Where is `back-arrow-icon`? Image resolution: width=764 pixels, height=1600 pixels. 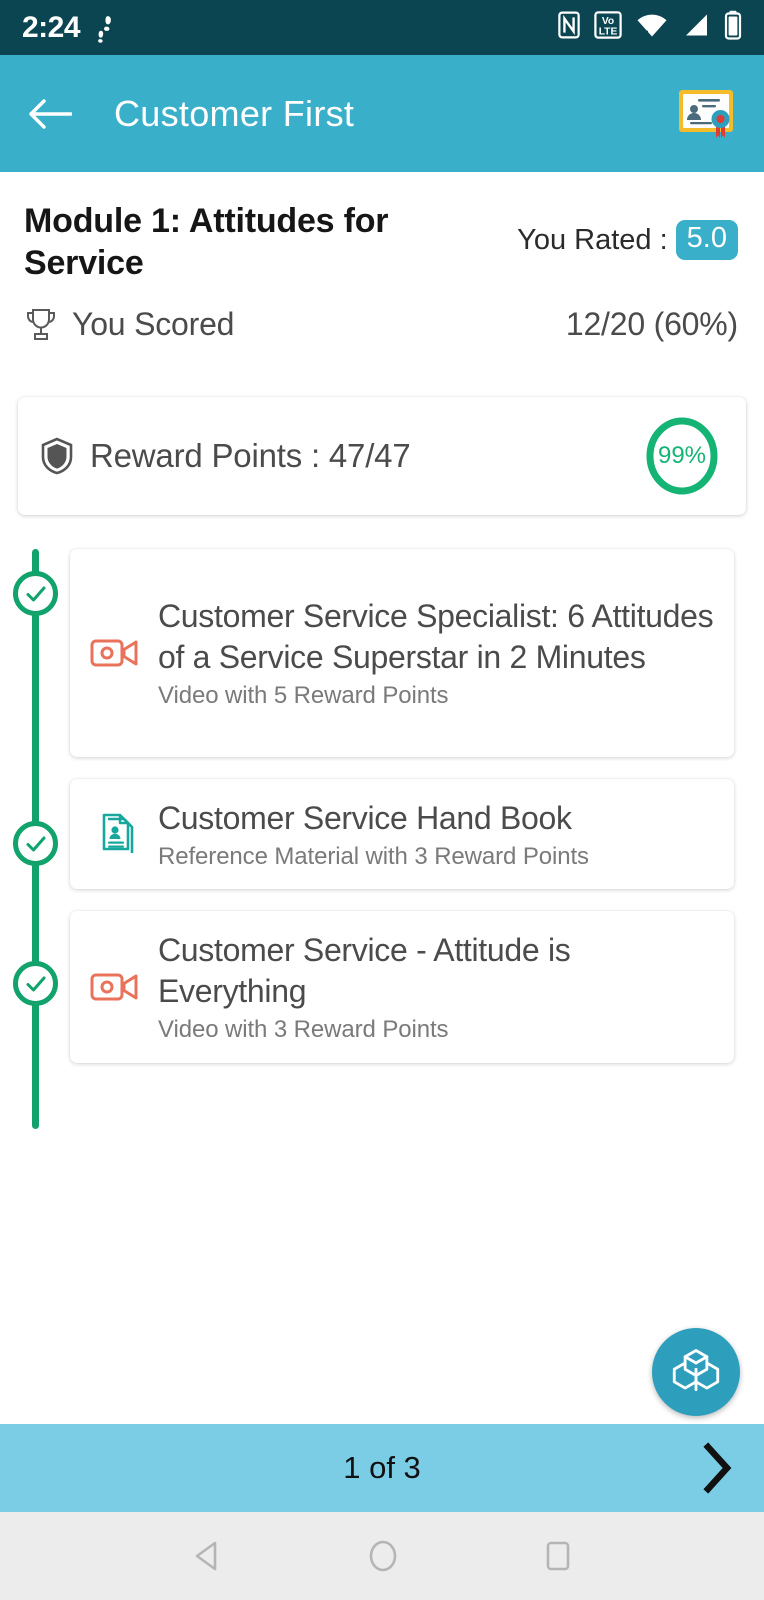
back-arrow-icon is located at coordinates (50, 114).